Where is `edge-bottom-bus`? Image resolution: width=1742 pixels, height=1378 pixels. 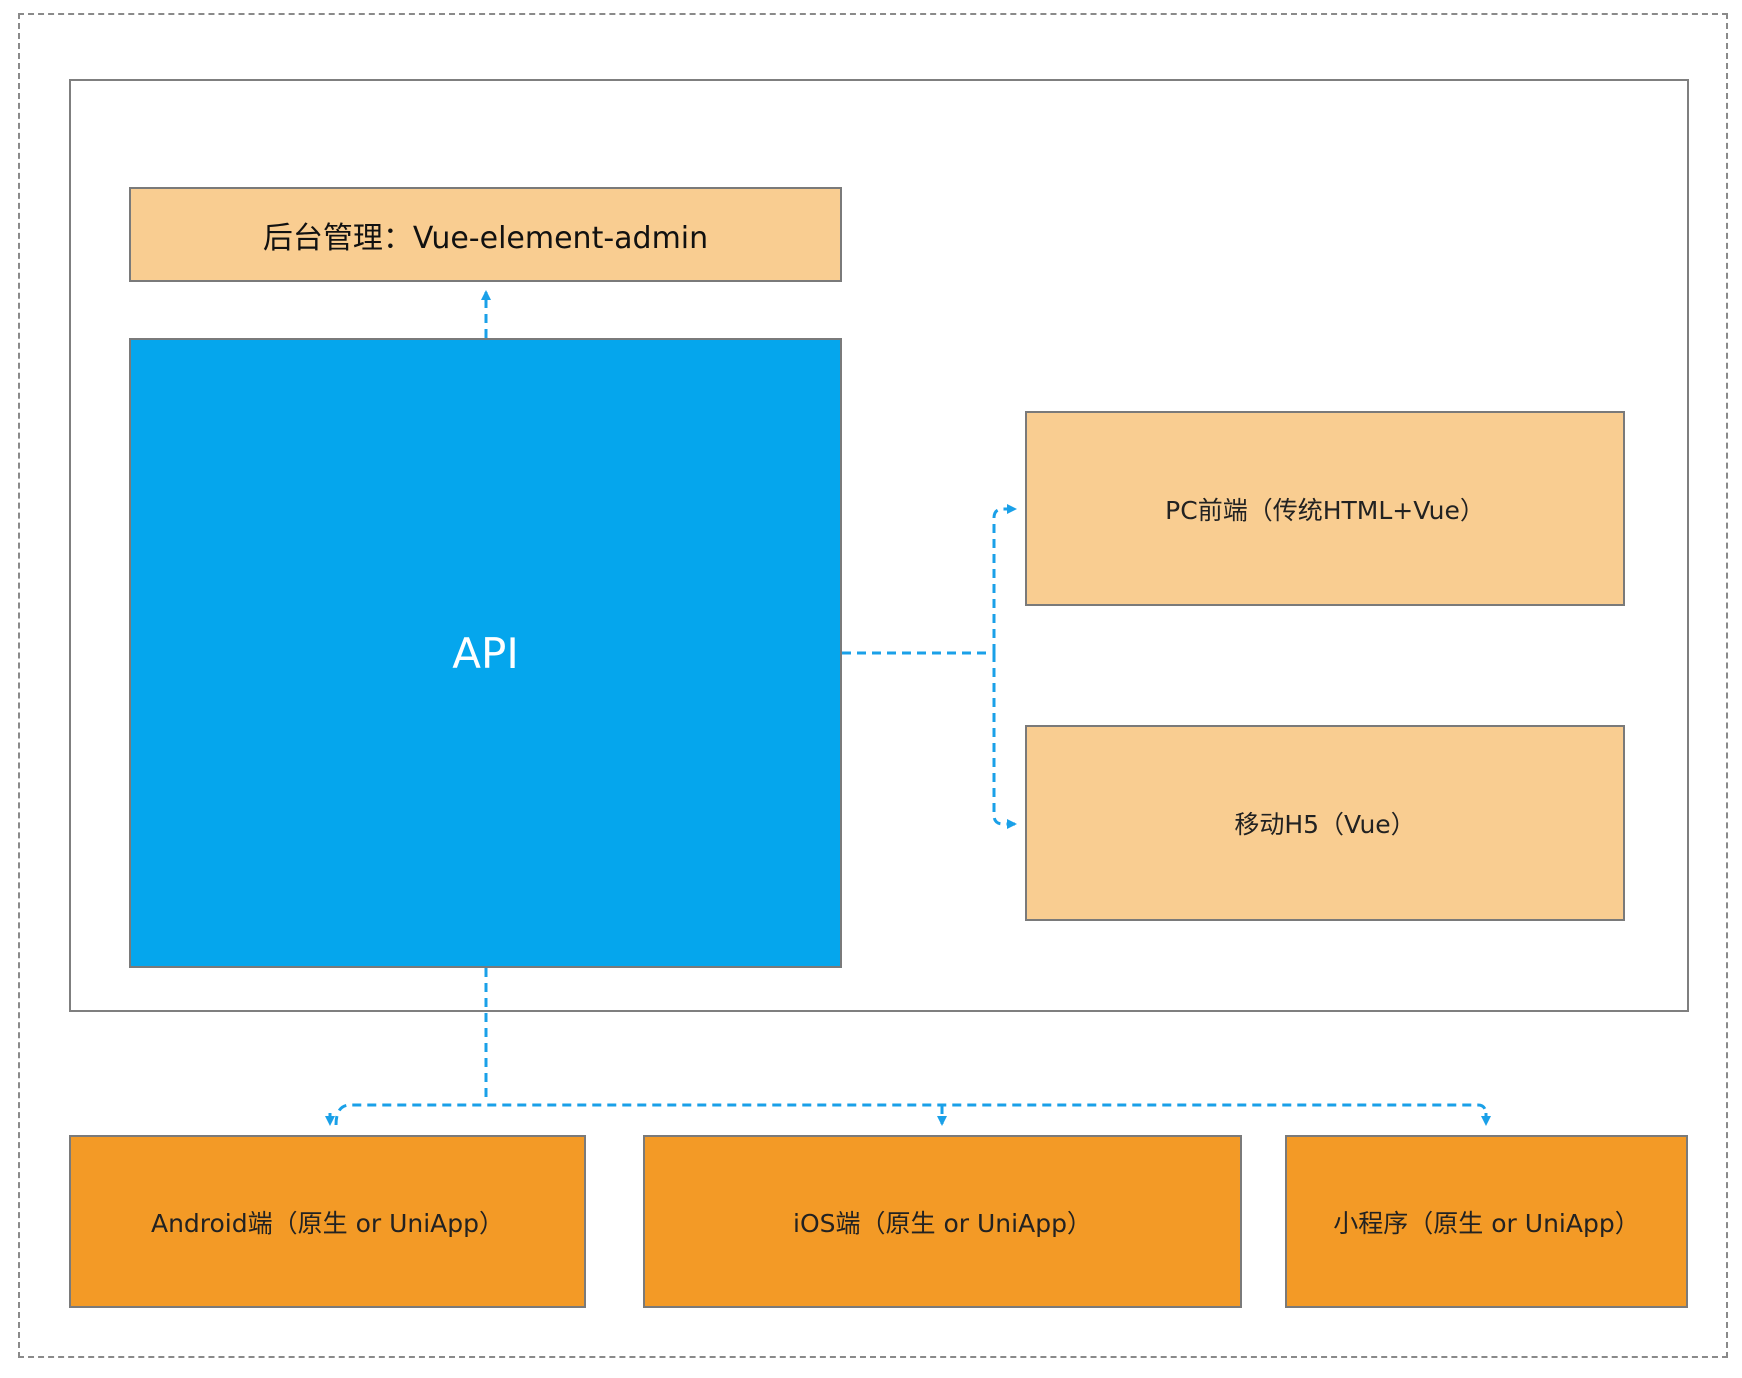
edge-bottom-bus is located at coordinates (911, 1114).